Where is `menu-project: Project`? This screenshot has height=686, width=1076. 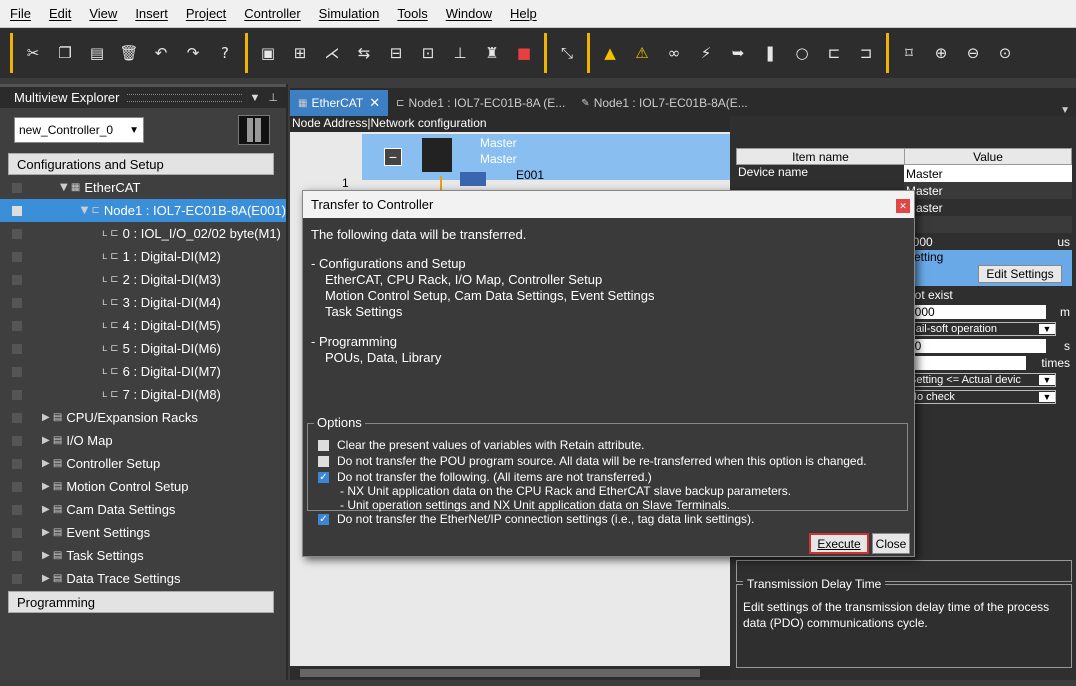
menu-project: Project is located at coordinates (206, 13).